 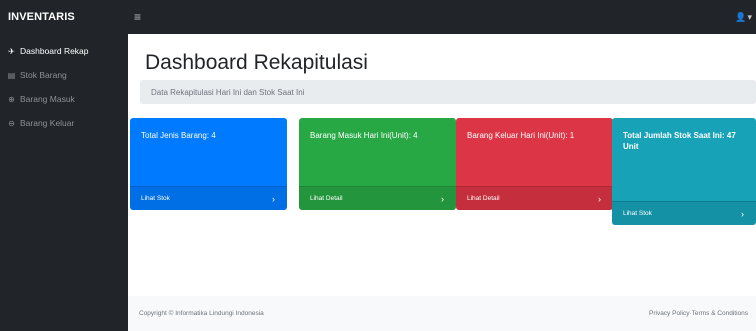 I want to click on user-dropdown: 👤 ▾, so click(x=743, y=17).